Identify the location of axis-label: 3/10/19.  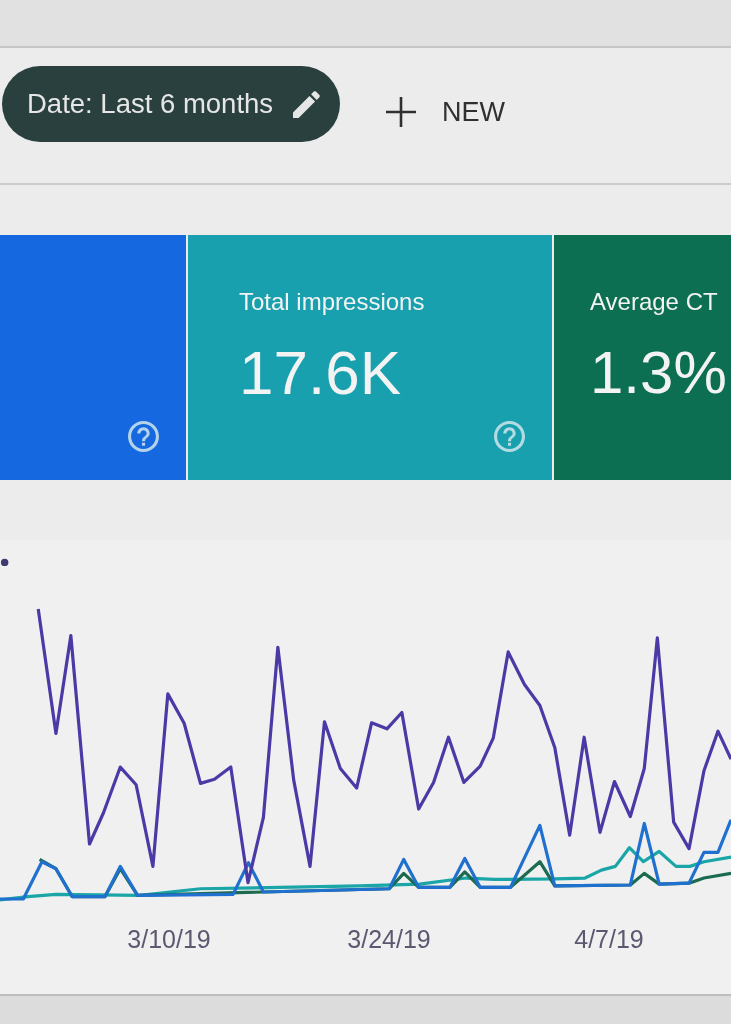
(169, 939).